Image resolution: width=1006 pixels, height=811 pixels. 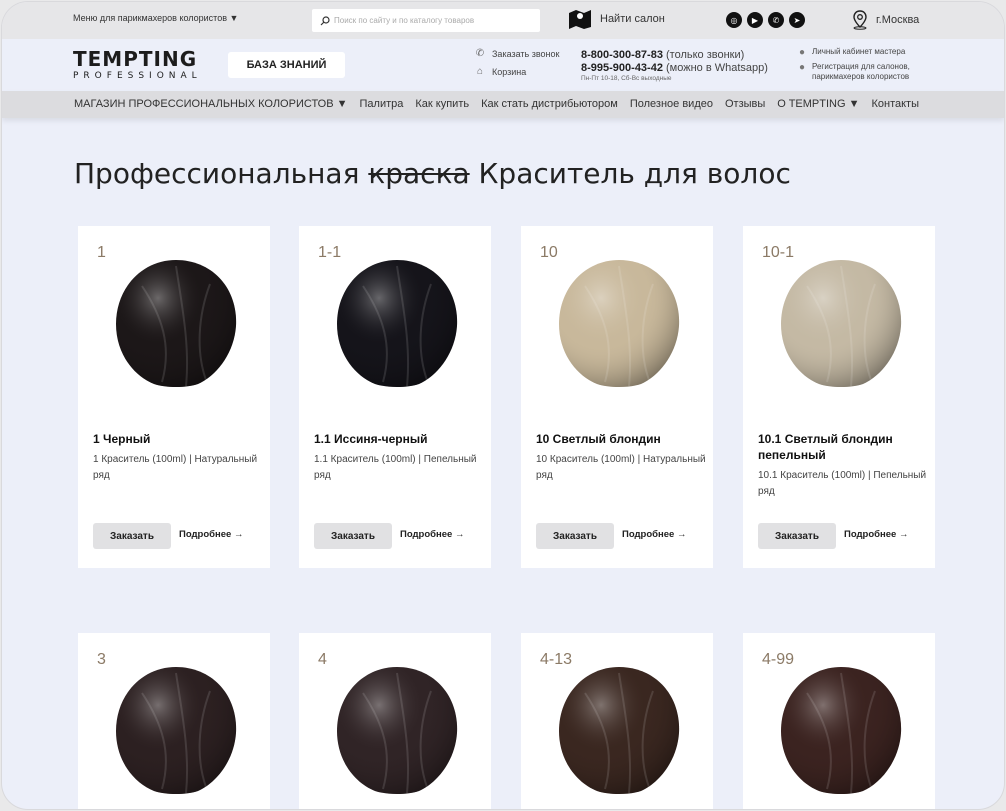 I want to click on working-hours: Пн-Пт 10-18, Сб-Вс выходные, so click(x=626, y=78).